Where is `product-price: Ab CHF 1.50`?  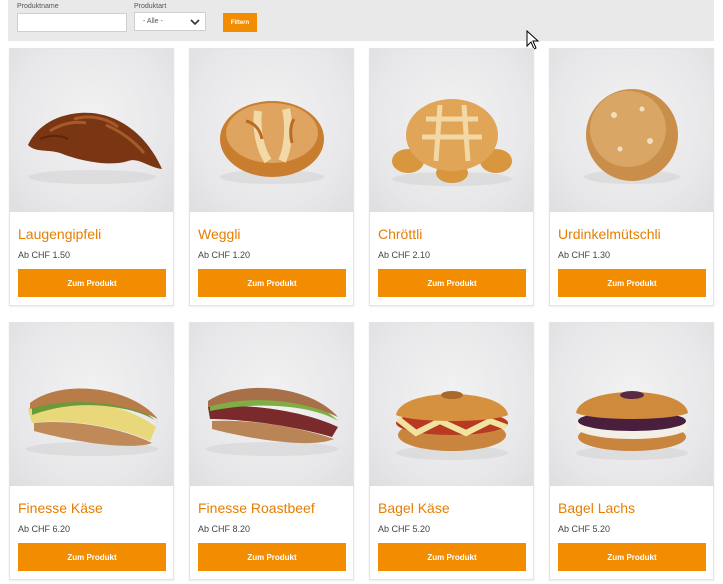 product-price: Ab CHF 1.50 is located at coordinates (44, 255).